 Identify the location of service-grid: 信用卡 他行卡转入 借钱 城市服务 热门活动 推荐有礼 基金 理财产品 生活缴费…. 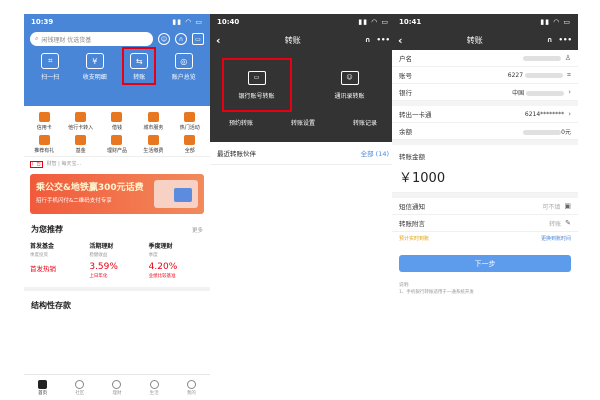
(117, 131).